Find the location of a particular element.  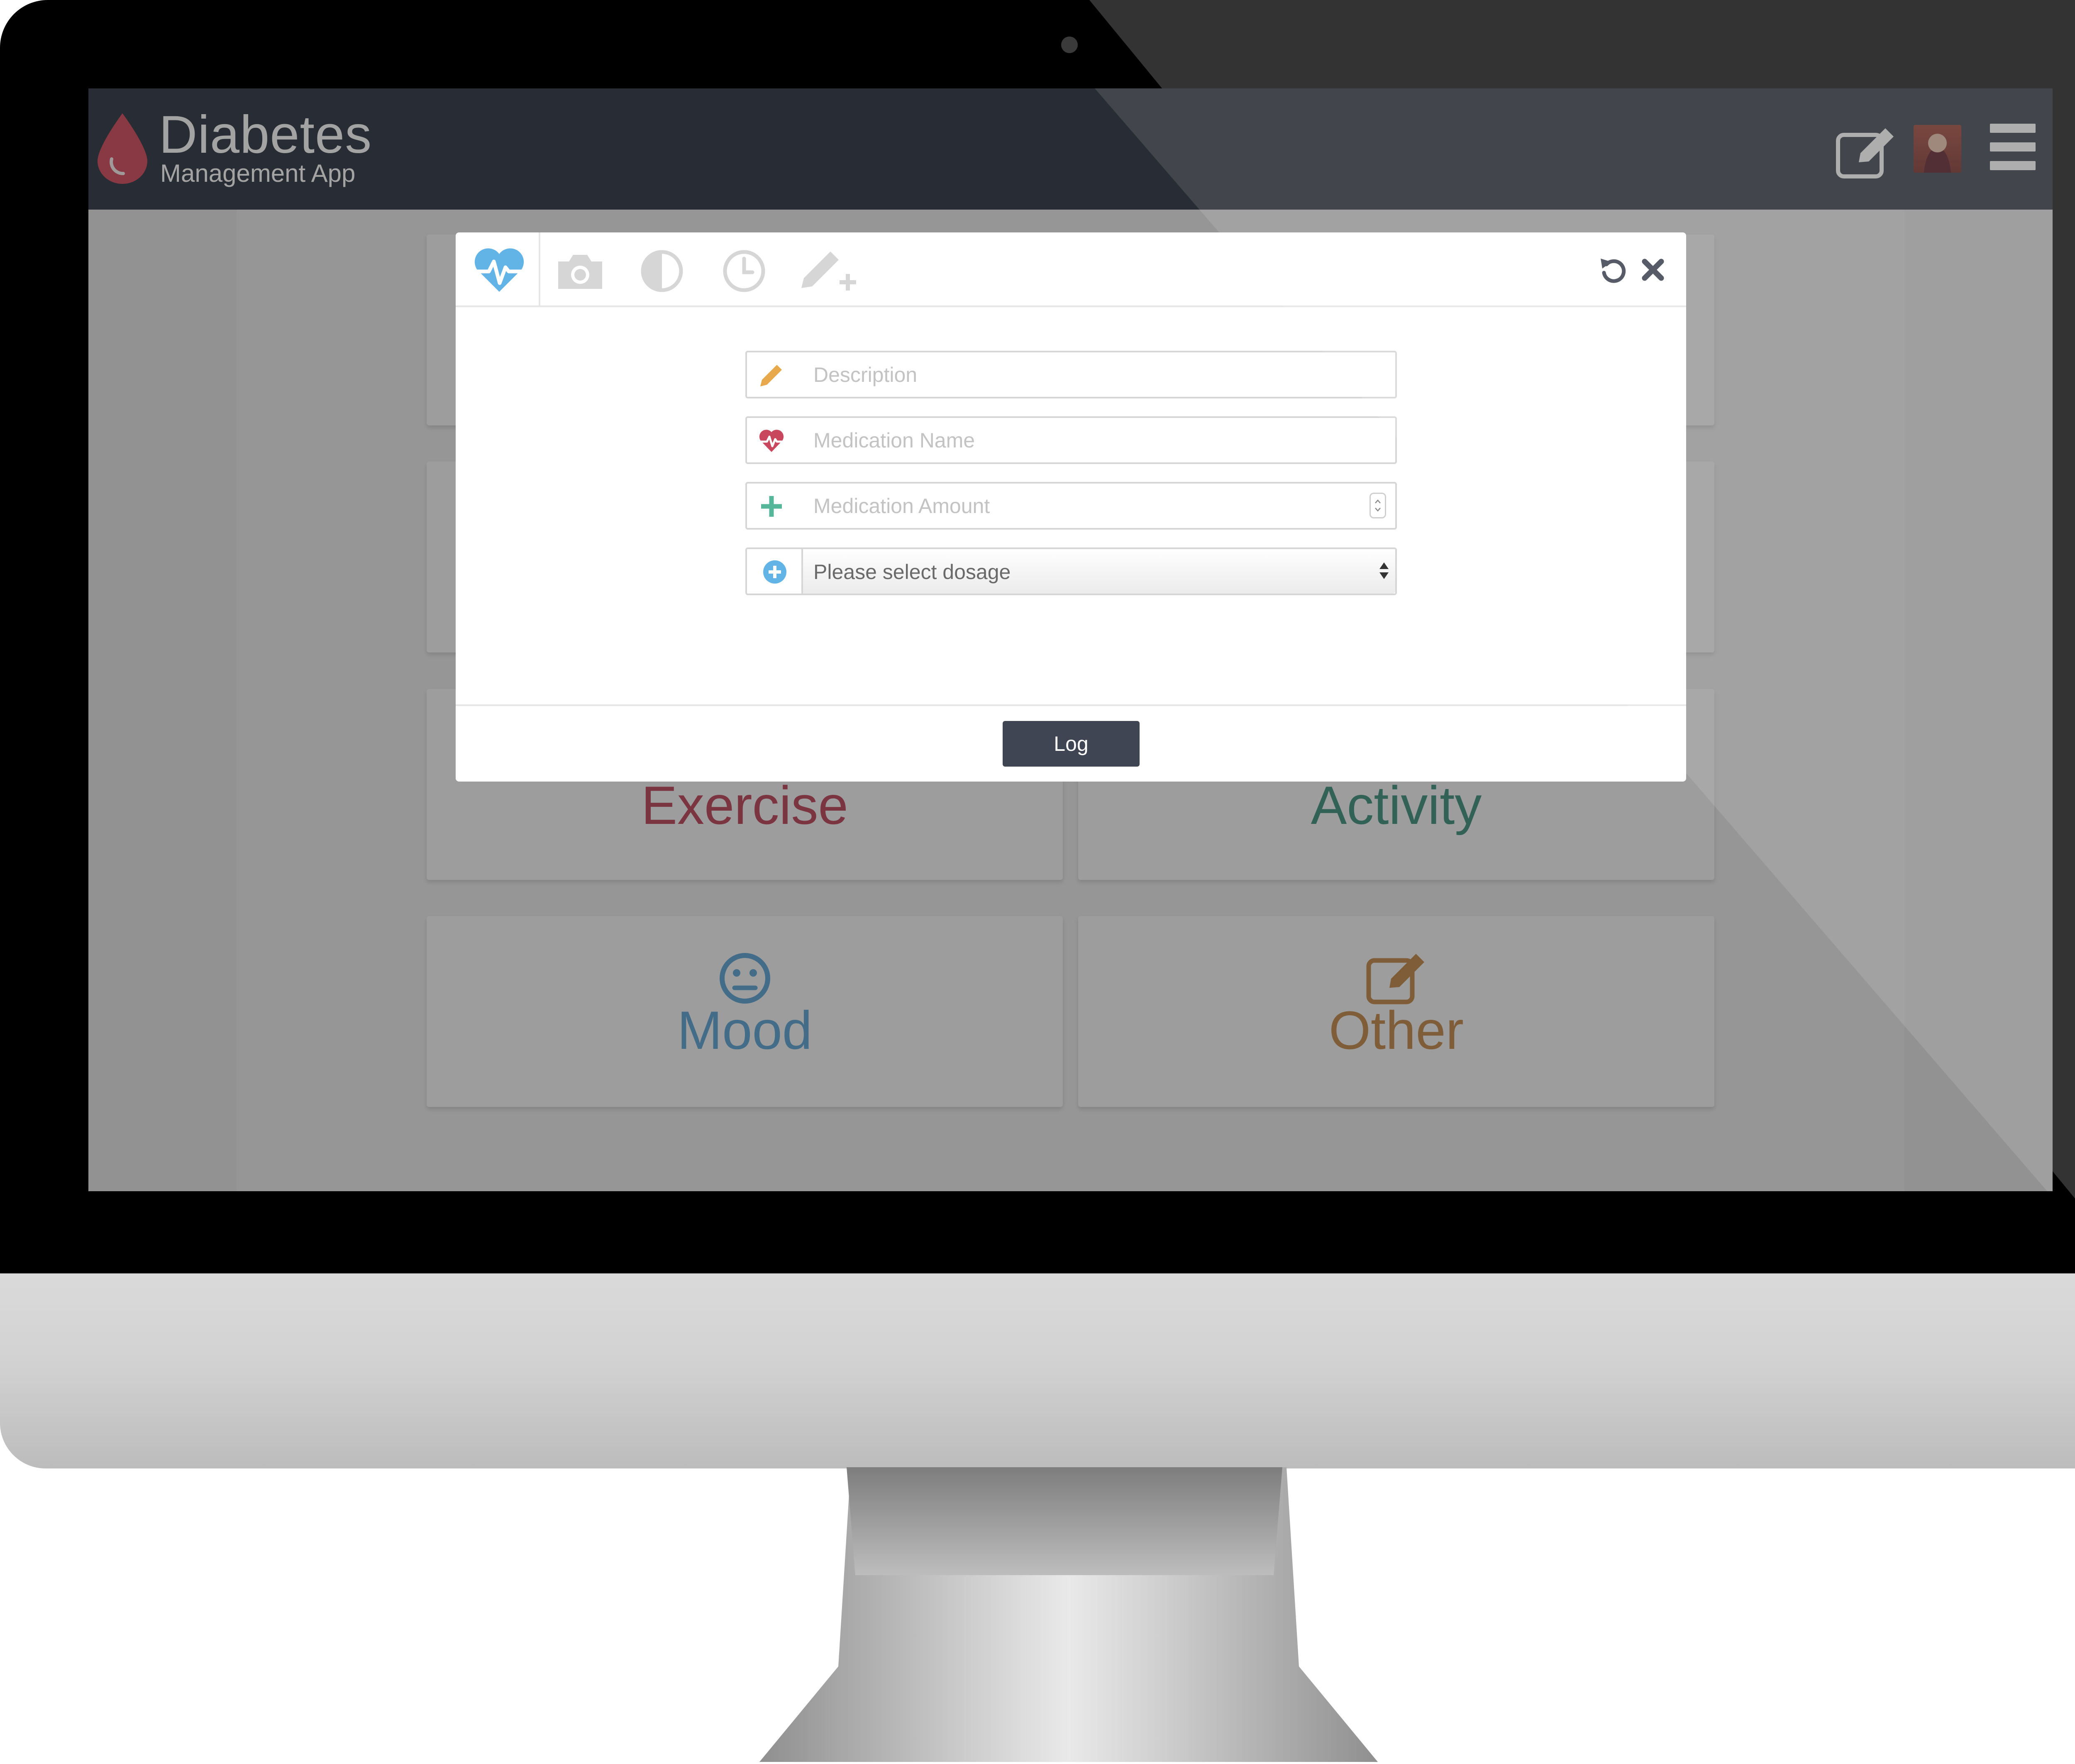

description-field is located at coordinates (1071, 375).